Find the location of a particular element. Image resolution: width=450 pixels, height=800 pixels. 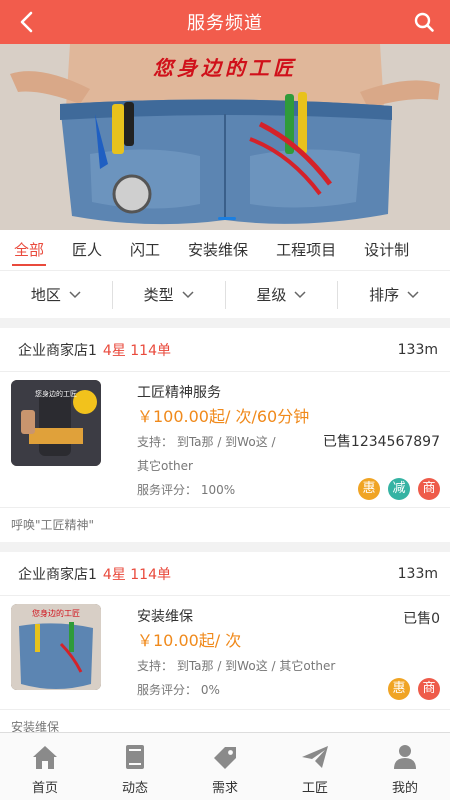

rating-line: 服务评分： 100% 惠 减 商 is located at coordinates (288, 490).